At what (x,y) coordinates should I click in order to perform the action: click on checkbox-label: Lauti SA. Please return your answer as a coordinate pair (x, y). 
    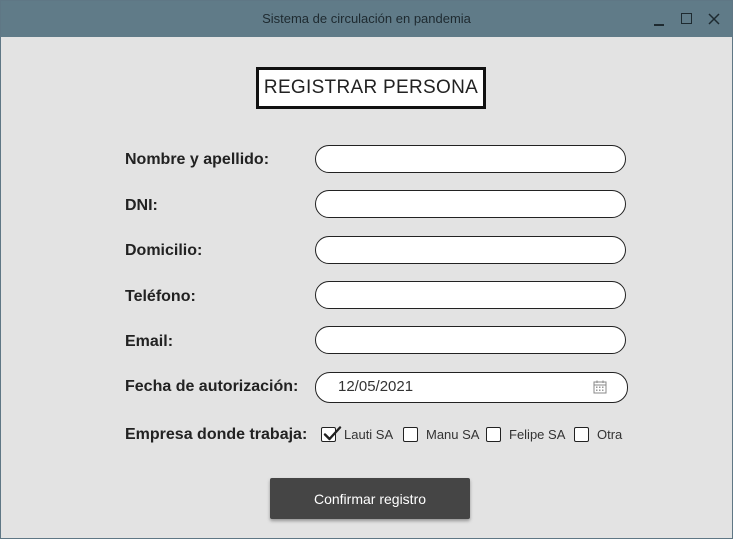
    Looking at the image, I should click on (369, 434).